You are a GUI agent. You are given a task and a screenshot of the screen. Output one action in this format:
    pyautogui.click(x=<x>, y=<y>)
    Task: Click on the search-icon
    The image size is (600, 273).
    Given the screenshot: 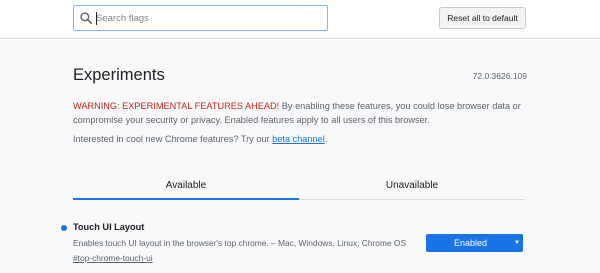 What is the action you would take?
    pyautogui.click(x=86, y=18)
    